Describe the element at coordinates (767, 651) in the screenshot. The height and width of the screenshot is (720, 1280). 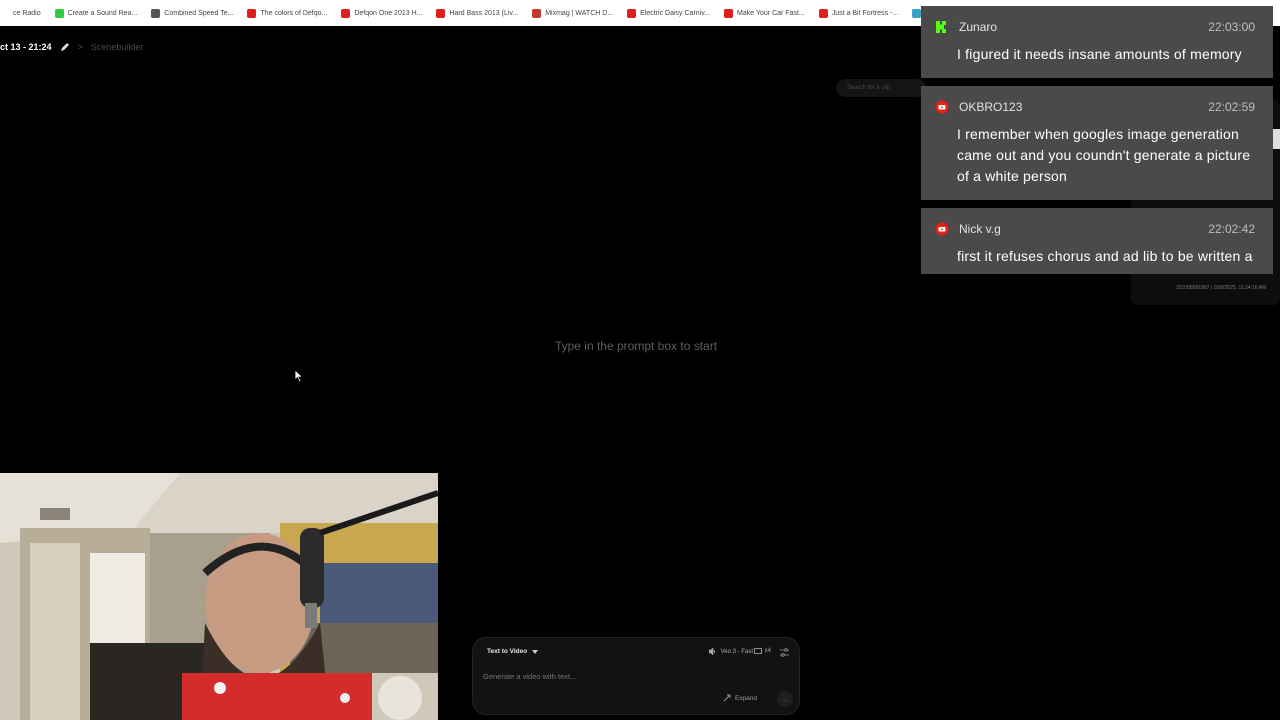
I see `count-label: x4` at that location.